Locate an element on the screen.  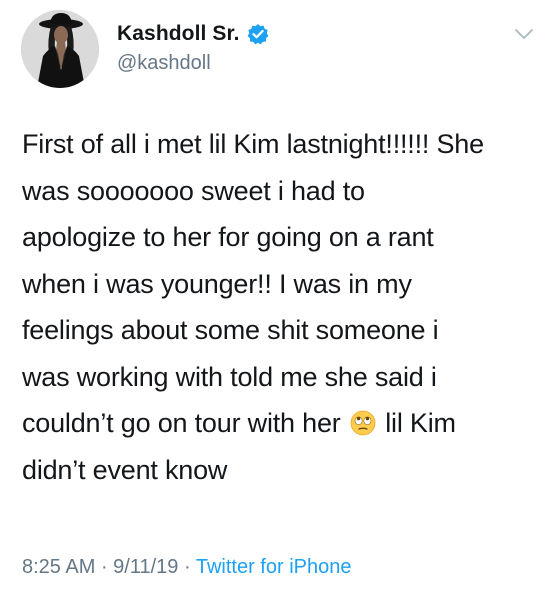
tweet-text-segment: lil Kim is located at coordinates (420, 423).